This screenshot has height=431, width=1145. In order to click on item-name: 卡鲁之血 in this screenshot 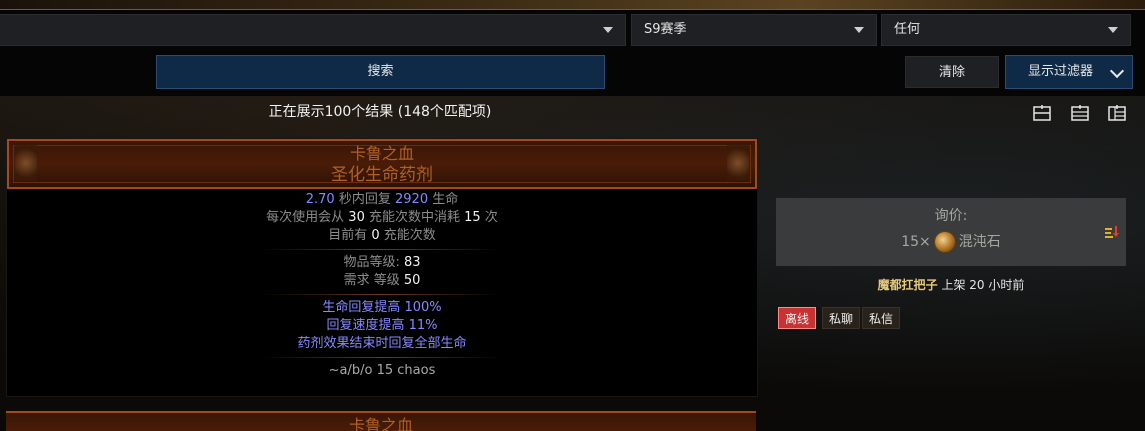, I will do `click(381, 153)`.